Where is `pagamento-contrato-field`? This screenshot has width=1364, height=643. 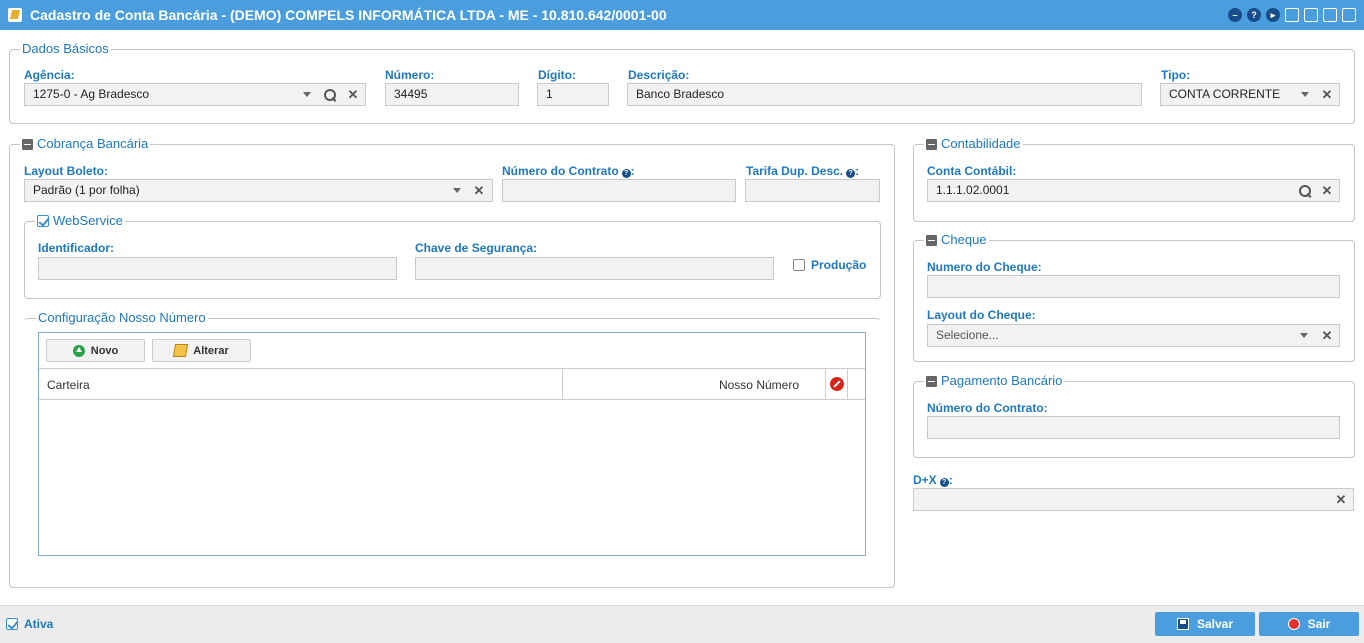
pagamento-contrato-field is located at coordinates (1133, 427).